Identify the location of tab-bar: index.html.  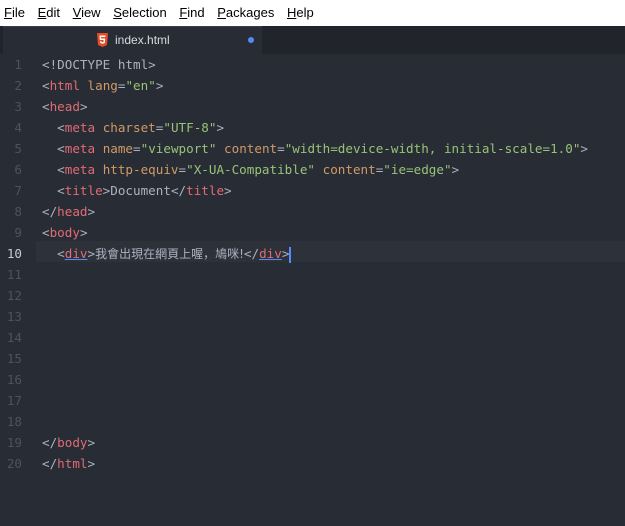
(312, 40).